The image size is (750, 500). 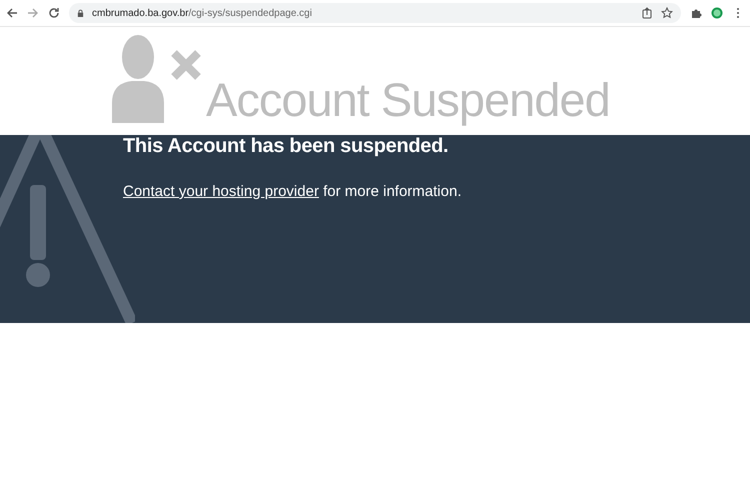 What do you see at coordinates (667, 13) in the screenshot?
I see `star-icon` at bounding box center [667, 13].